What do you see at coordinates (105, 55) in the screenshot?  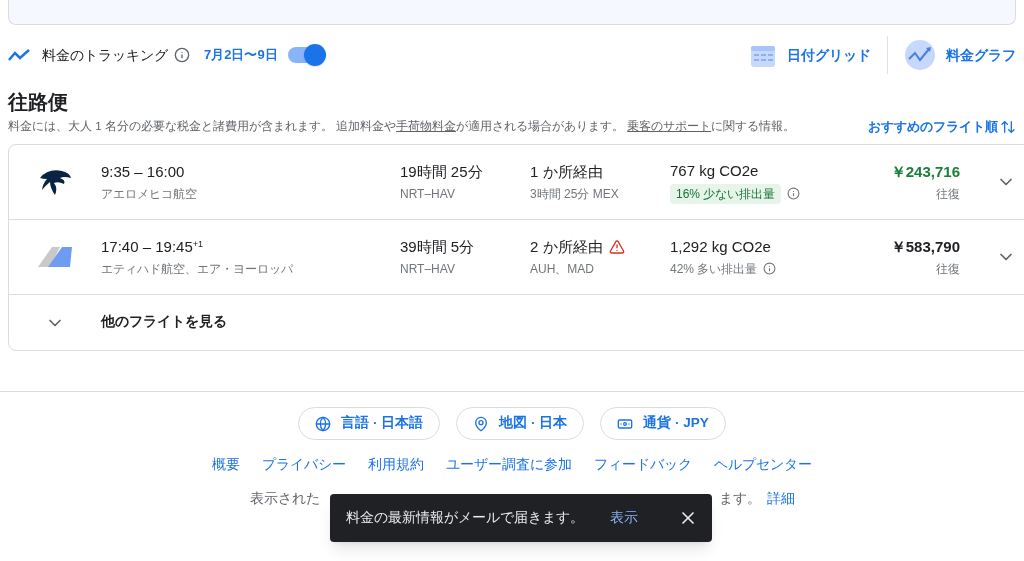 I see `tracking-label: 料金のトラッキング` at bounding box center [105, 55].